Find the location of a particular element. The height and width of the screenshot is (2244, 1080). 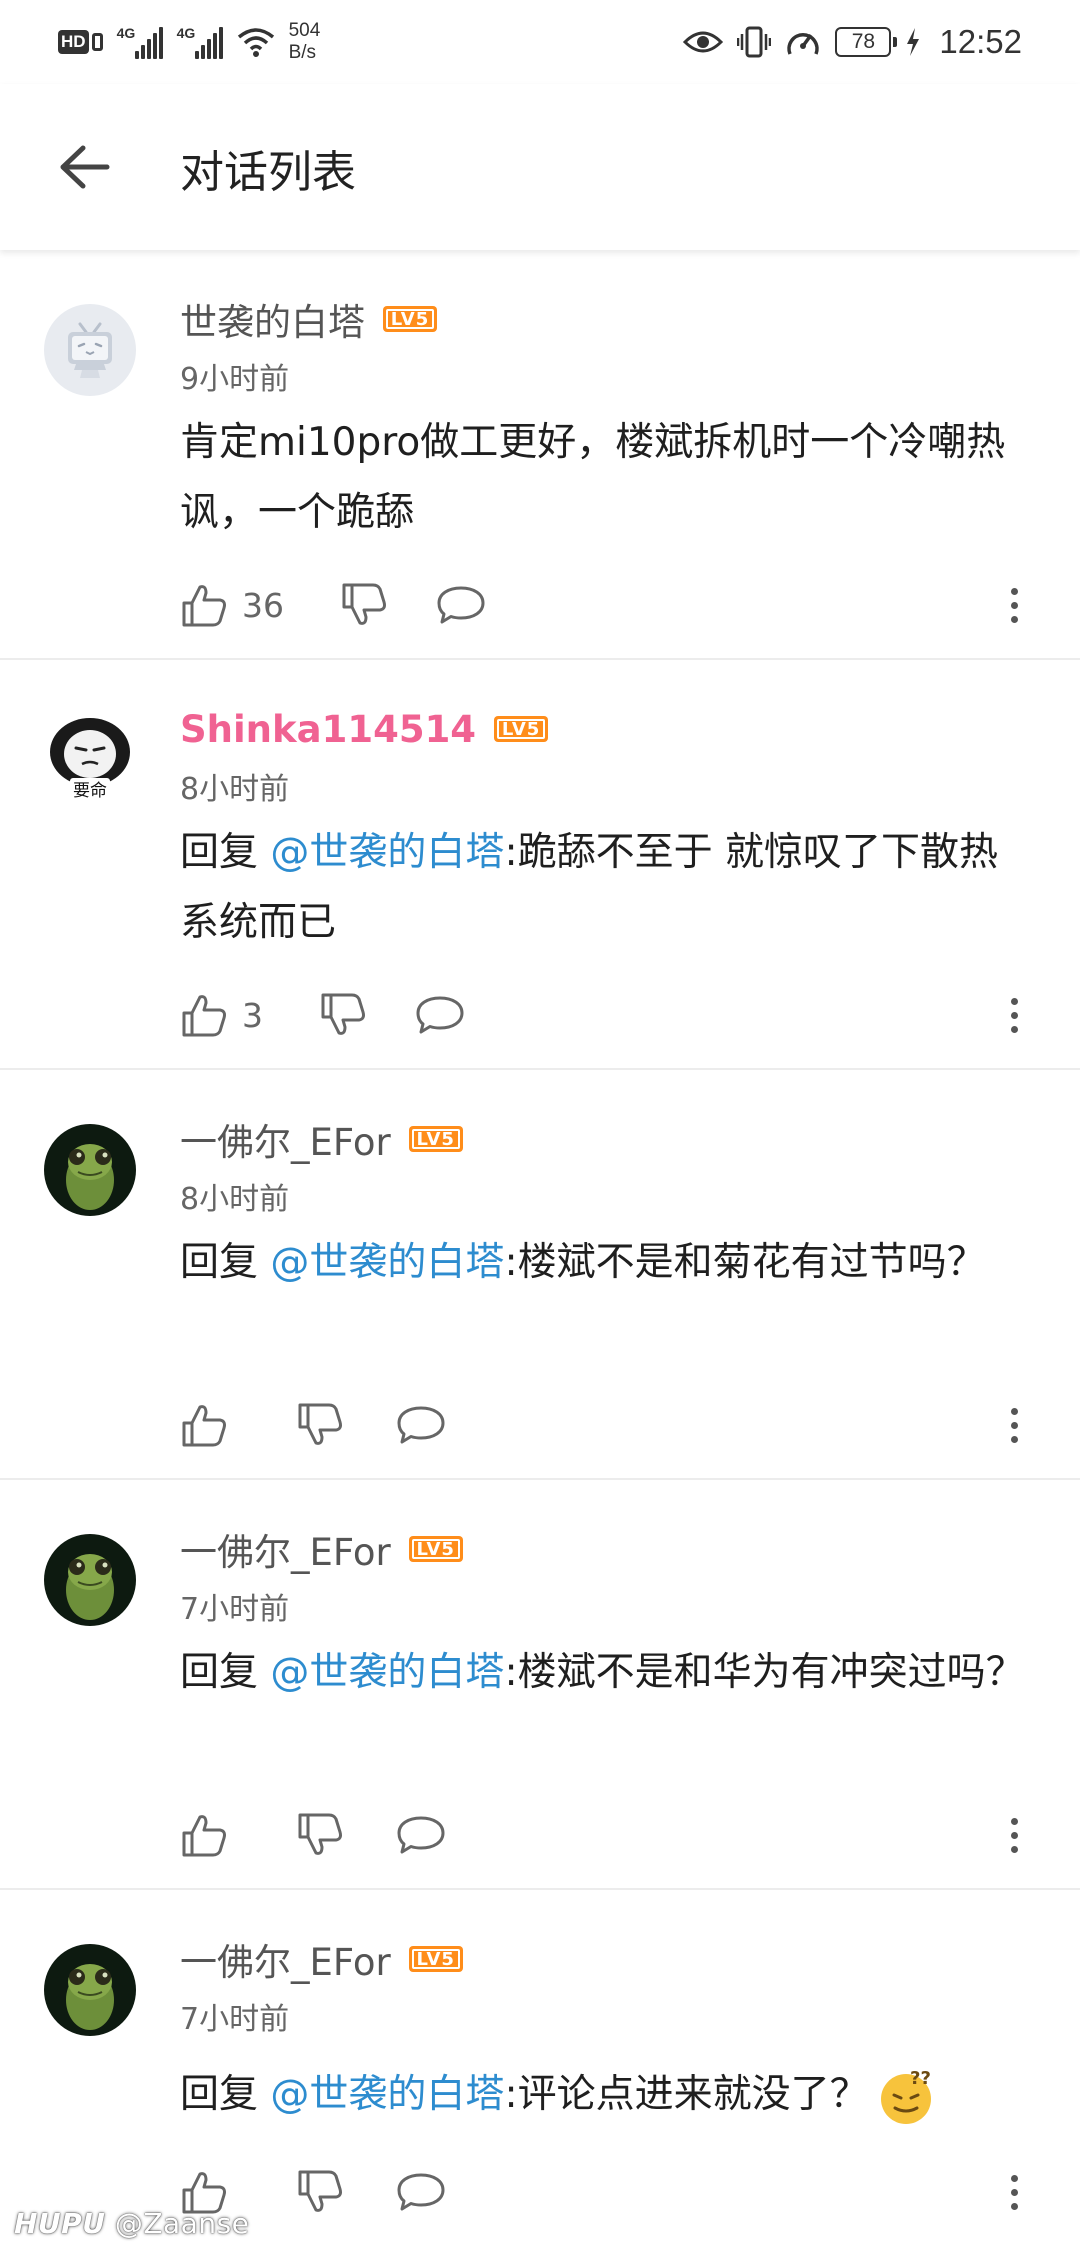

confused-emoji-icon: ?? is located at coordinates (905, 2096).